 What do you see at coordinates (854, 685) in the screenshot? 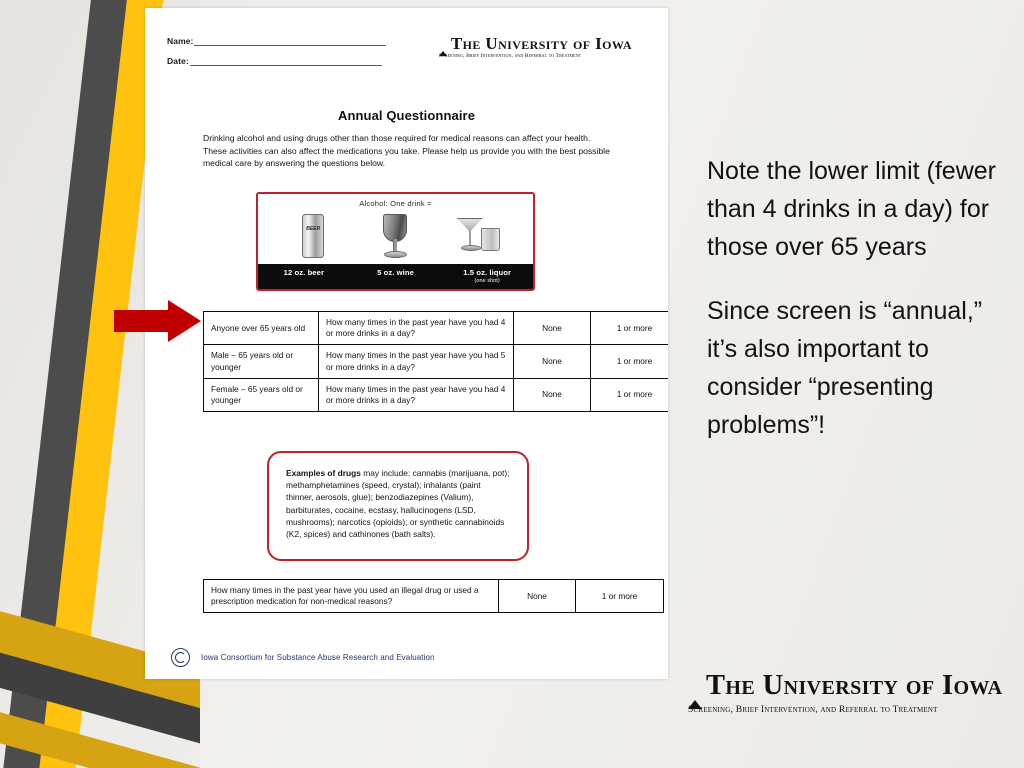
I see `corner-logo-title: The University of Iowa` at bounding box center [854, 685].